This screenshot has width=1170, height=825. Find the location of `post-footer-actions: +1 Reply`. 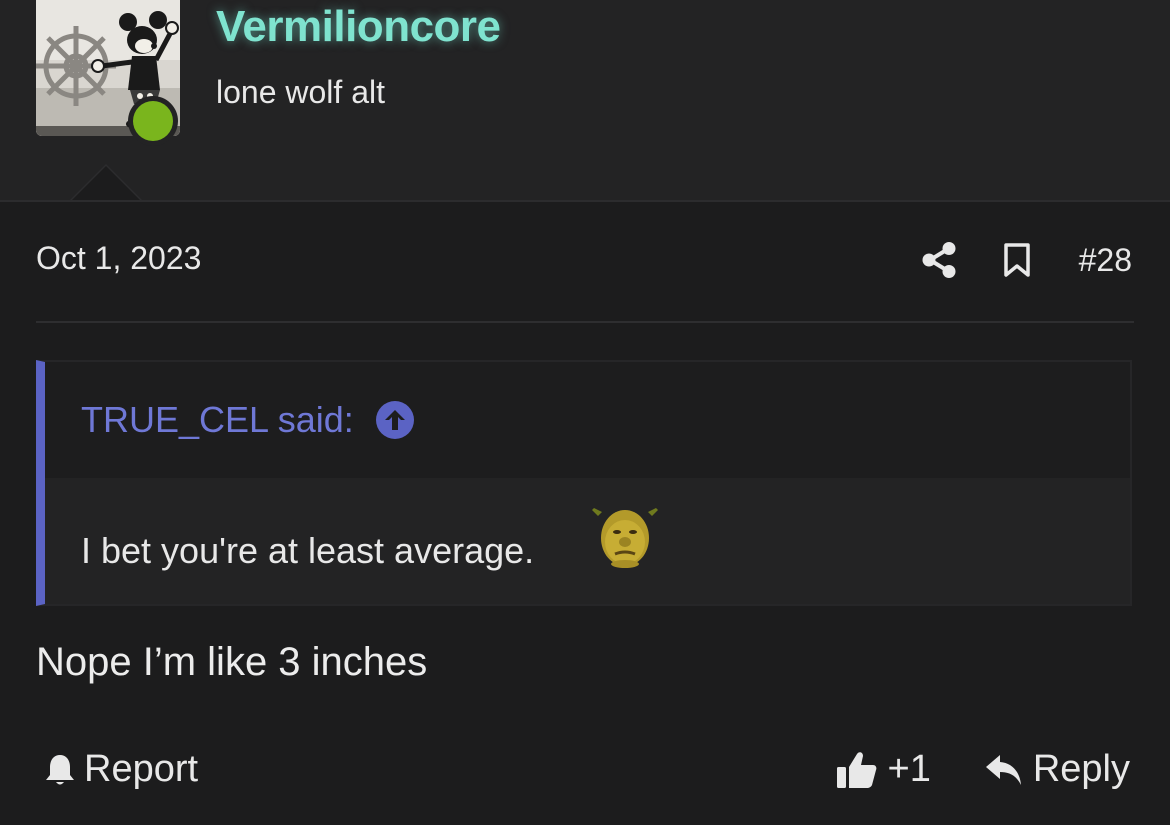

post-footer-actions: +1 Reply is located at coordinates (983, 769).